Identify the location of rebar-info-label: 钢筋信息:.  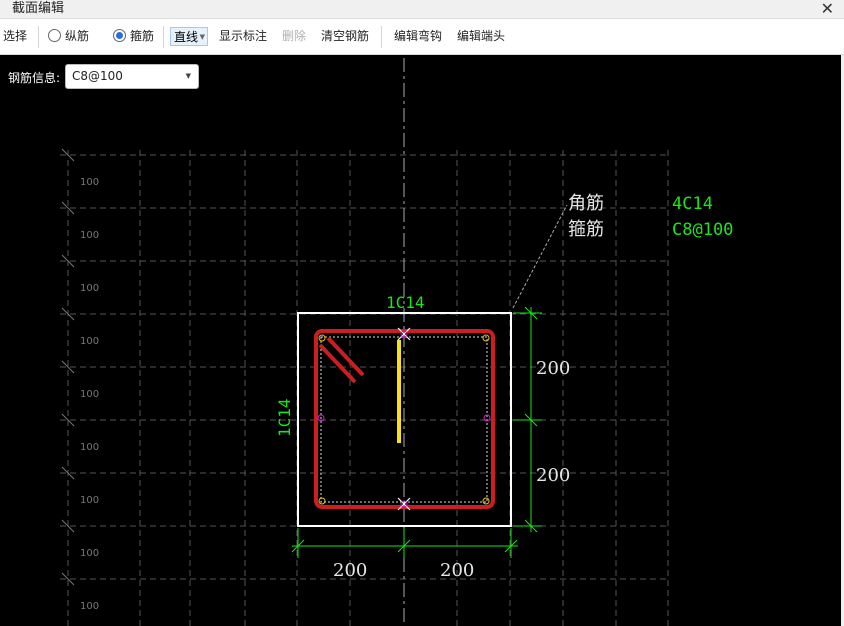
(34, 78).